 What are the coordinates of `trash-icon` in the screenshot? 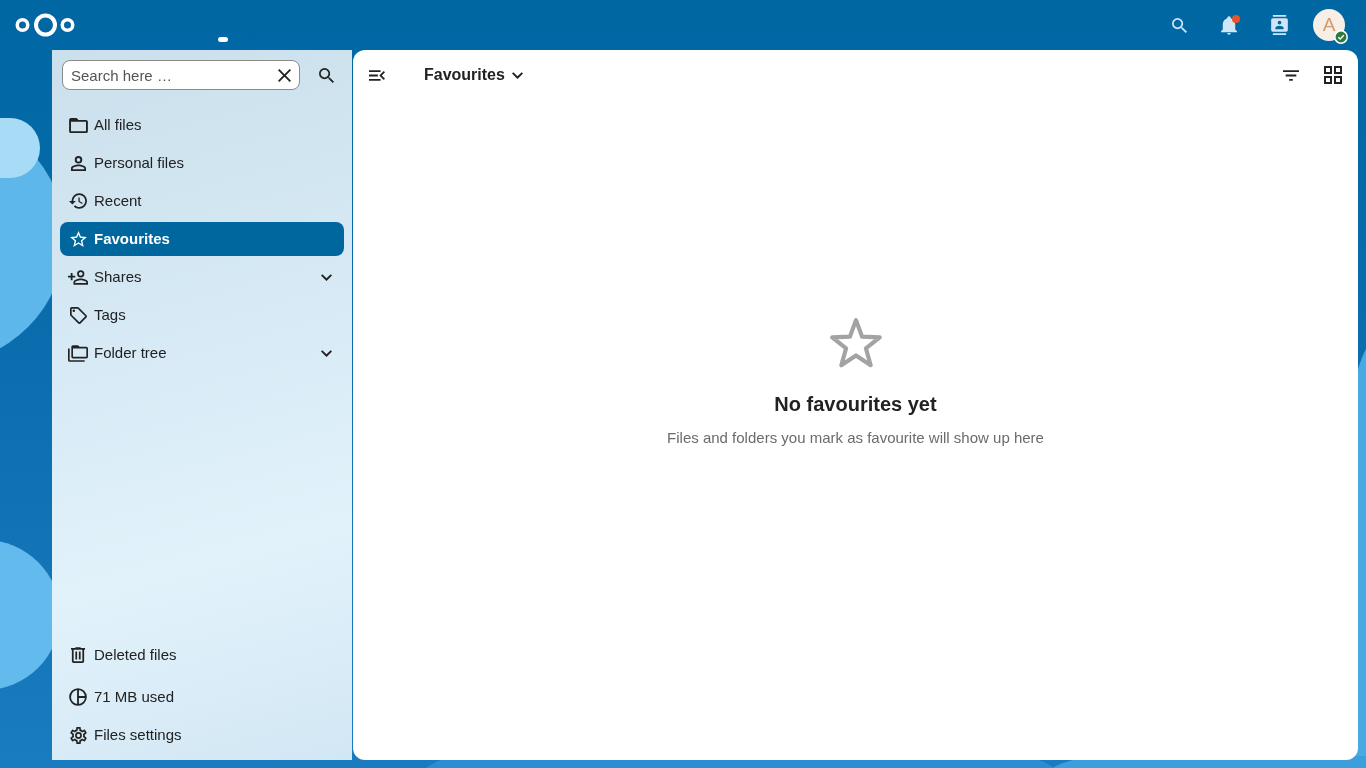 It's located at (78, 655).